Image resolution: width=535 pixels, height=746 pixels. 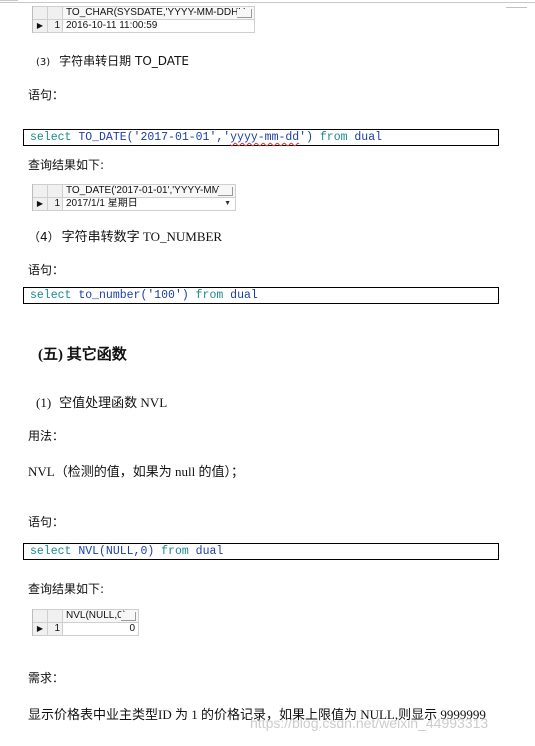 I want to click on usage-text: NVL（检测的值，如果为 null 的值）；, so click(x=136, y=471).